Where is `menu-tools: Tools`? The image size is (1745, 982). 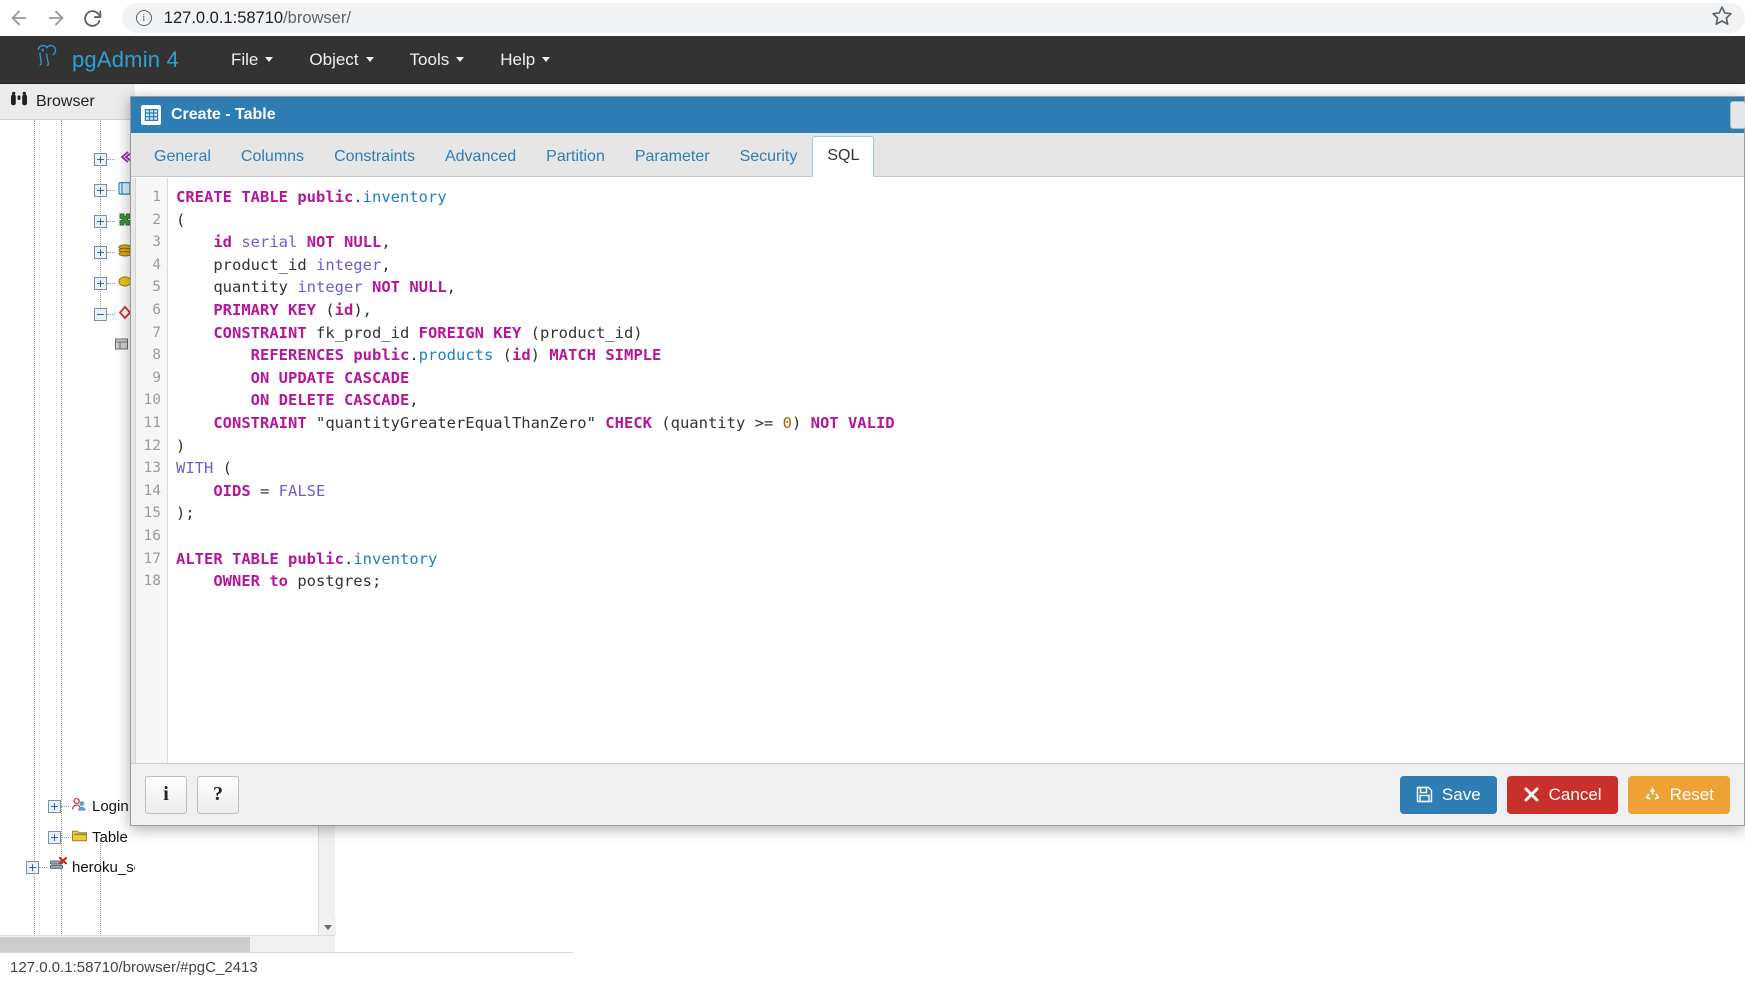
menu-tools: Tools is located at coordinates (437, 60).